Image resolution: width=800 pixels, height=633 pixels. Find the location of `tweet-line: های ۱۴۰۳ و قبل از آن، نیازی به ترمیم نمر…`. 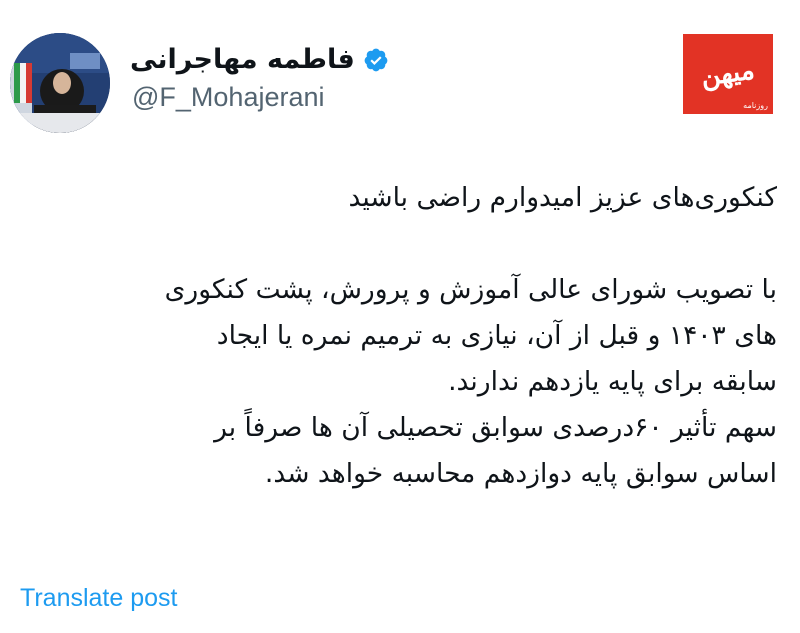

tweet-line: های ۱۴۰۳ و قبل از آن، نیازی به ترمیم نمر… is located at coordinates (496, 335).